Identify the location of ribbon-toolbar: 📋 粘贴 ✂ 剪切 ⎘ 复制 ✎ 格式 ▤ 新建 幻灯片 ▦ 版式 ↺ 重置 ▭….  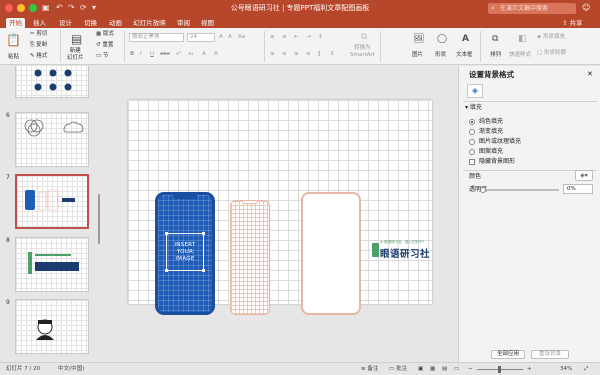
(300, 46).